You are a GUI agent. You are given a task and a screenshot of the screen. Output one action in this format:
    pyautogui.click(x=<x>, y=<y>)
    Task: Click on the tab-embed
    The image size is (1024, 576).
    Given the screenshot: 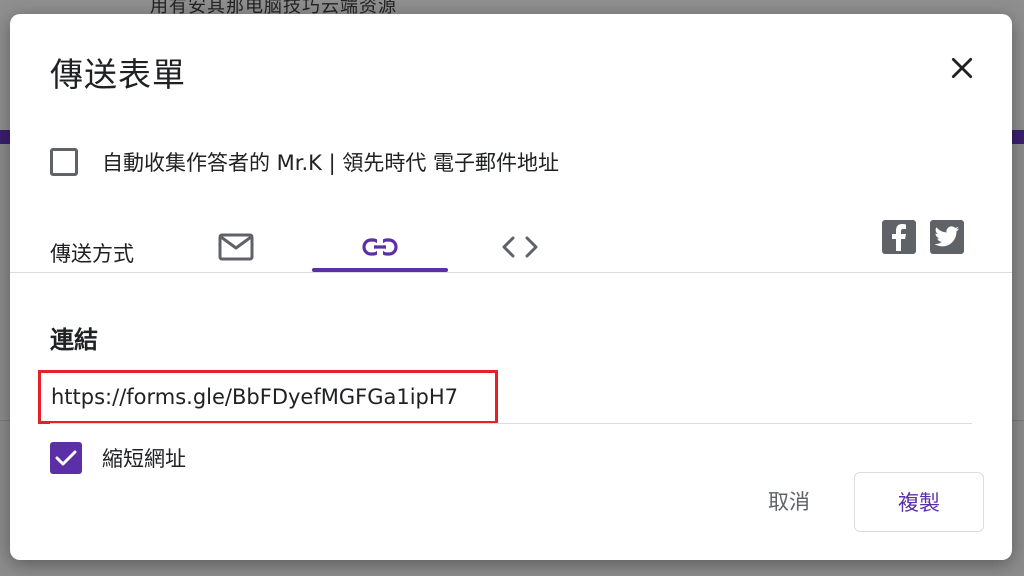 What is the action you would take?
    pyautogui.click(x=520, y=247)
    